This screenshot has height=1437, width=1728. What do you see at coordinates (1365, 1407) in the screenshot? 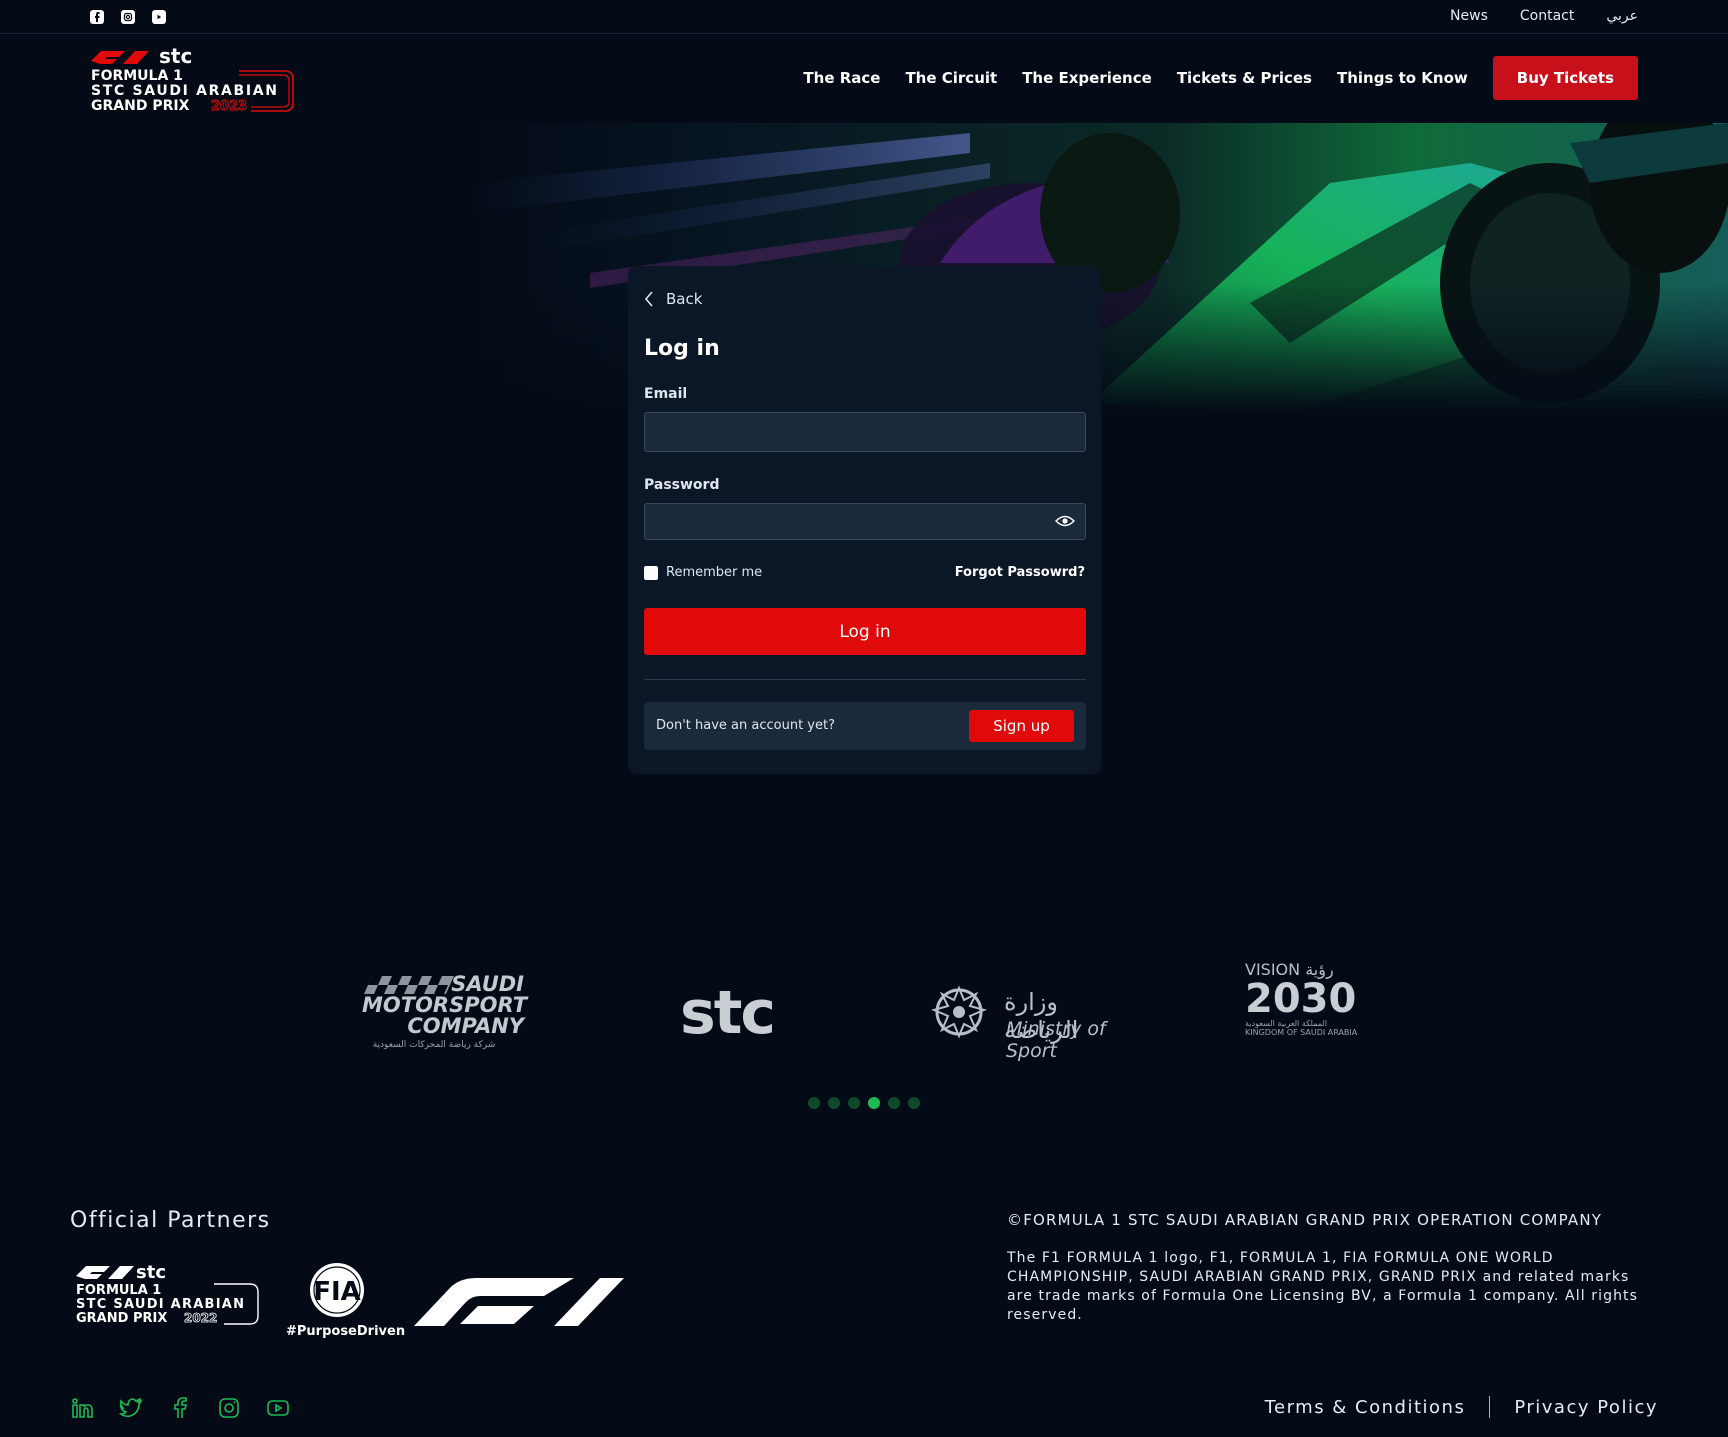
I see `terms-link: Terms & Conditions` at bounding box center [1365, 1407].